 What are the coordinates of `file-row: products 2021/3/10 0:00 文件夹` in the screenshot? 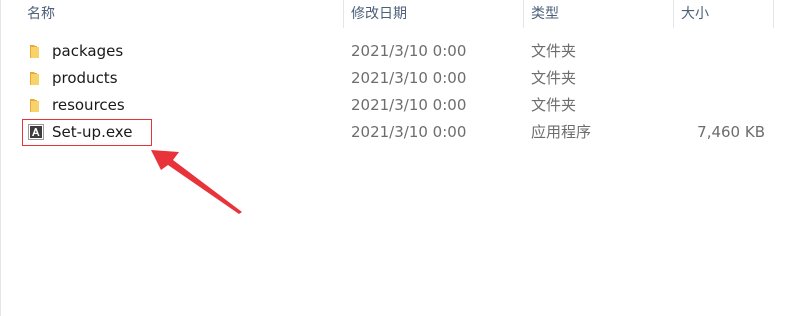 It's located at (395, 78).